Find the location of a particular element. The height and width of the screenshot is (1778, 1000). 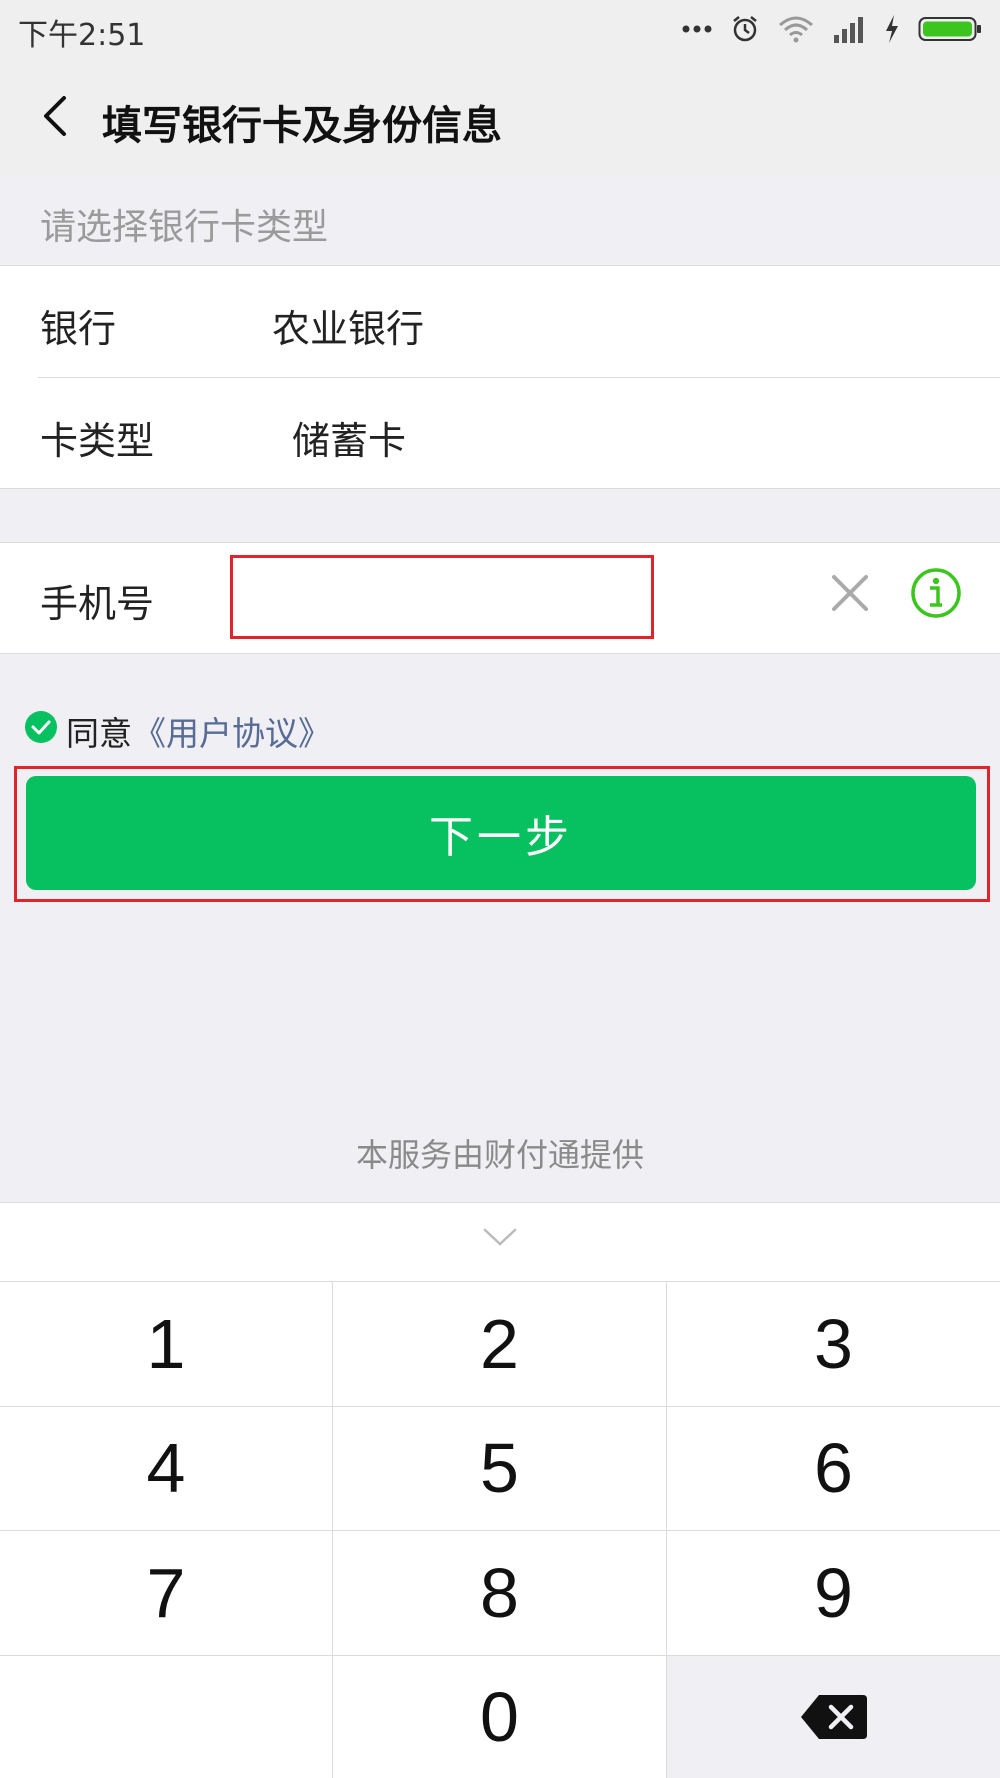

card-type-value: 储蓄卡 is located at coordinates (349, 441).